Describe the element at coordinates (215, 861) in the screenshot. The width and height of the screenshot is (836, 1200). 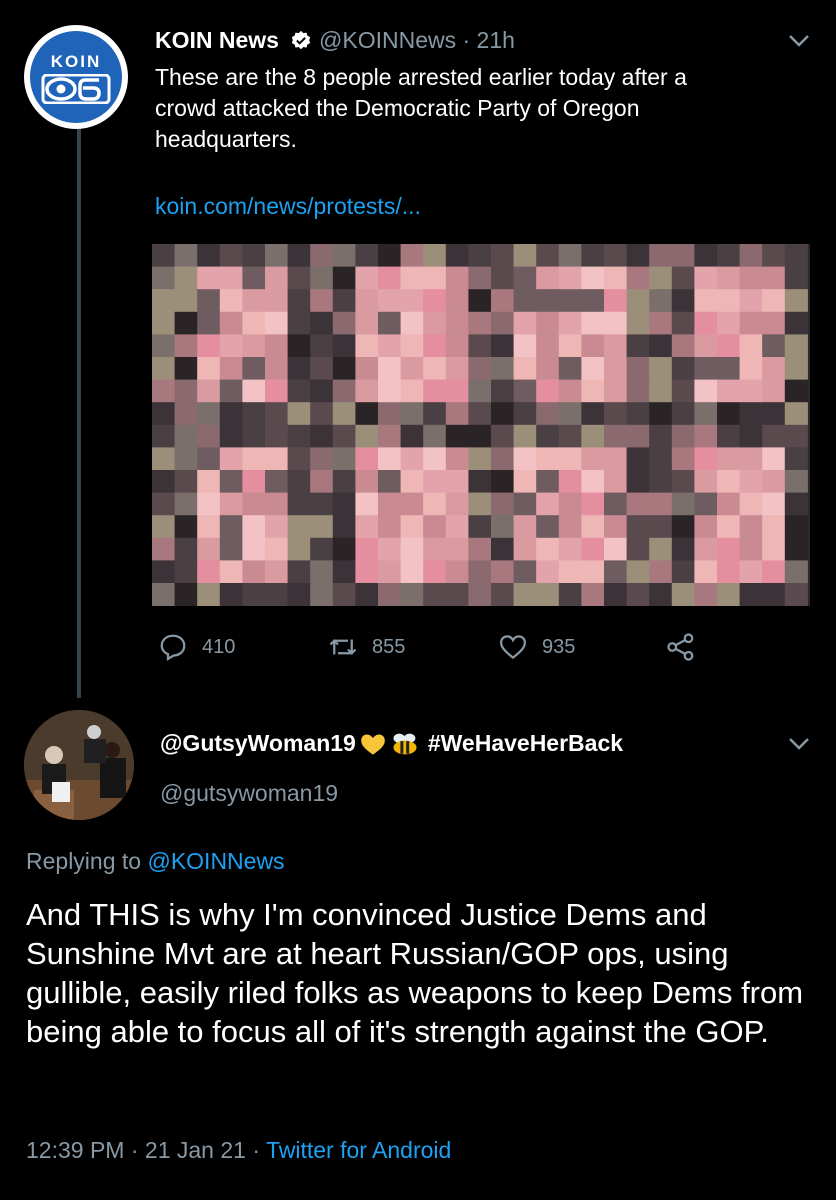
I see `replying-to-link: @KOINNews` at that location.